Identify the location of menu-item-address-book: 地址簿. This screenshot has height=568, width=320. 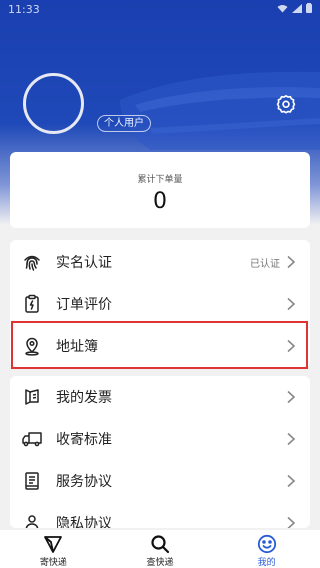
(160, 346).